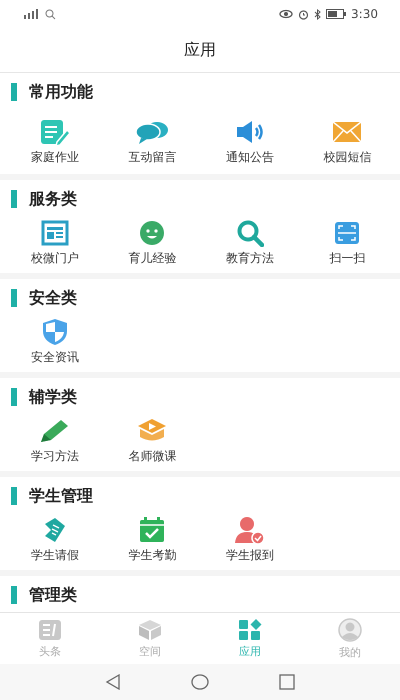  I want to click on section-title: 管理类, so click(53, 595).